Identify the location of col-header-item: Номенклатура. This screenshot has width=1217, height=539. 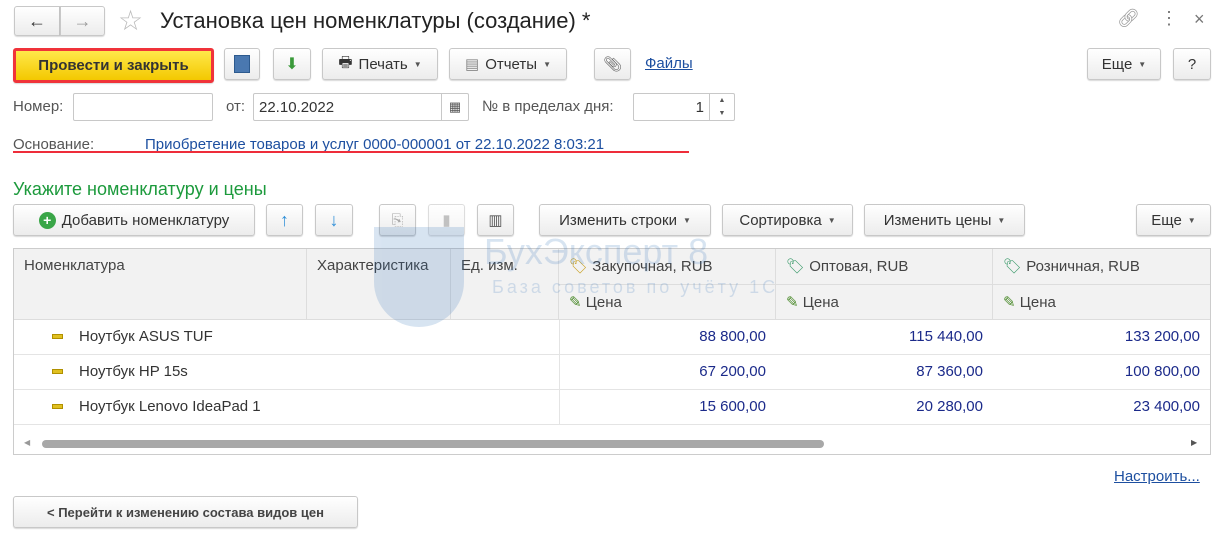
(160, 284).